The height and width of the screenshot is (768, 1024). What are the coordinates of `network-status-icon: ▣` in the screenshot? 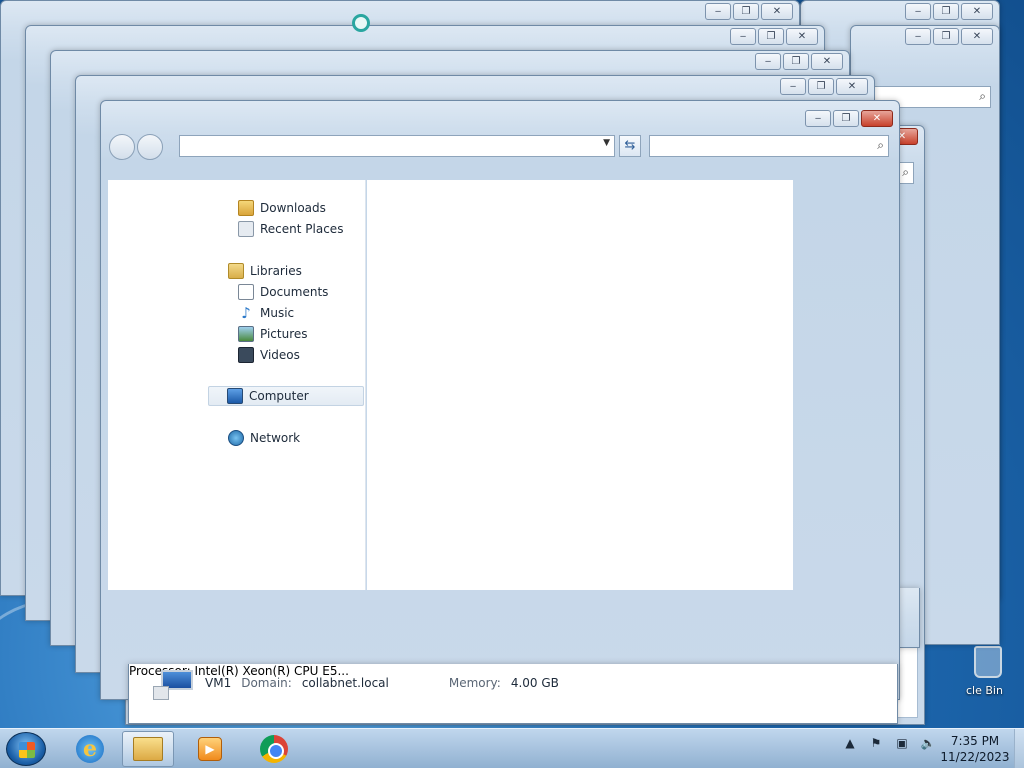 It's located at (902, 743).